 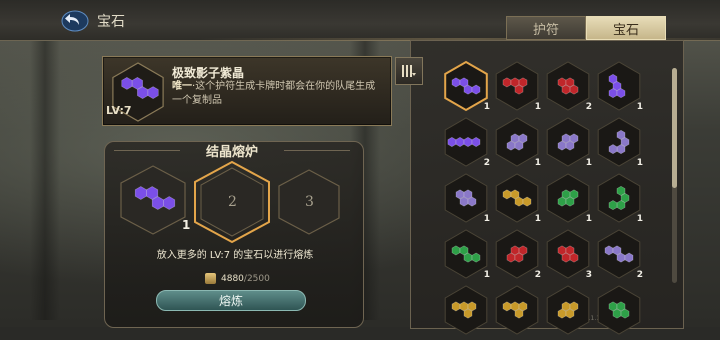 What do you see at coordinates (232, 278) in the screenshot?
I see `cost-current: 4880` at bounding box center [232, 278].